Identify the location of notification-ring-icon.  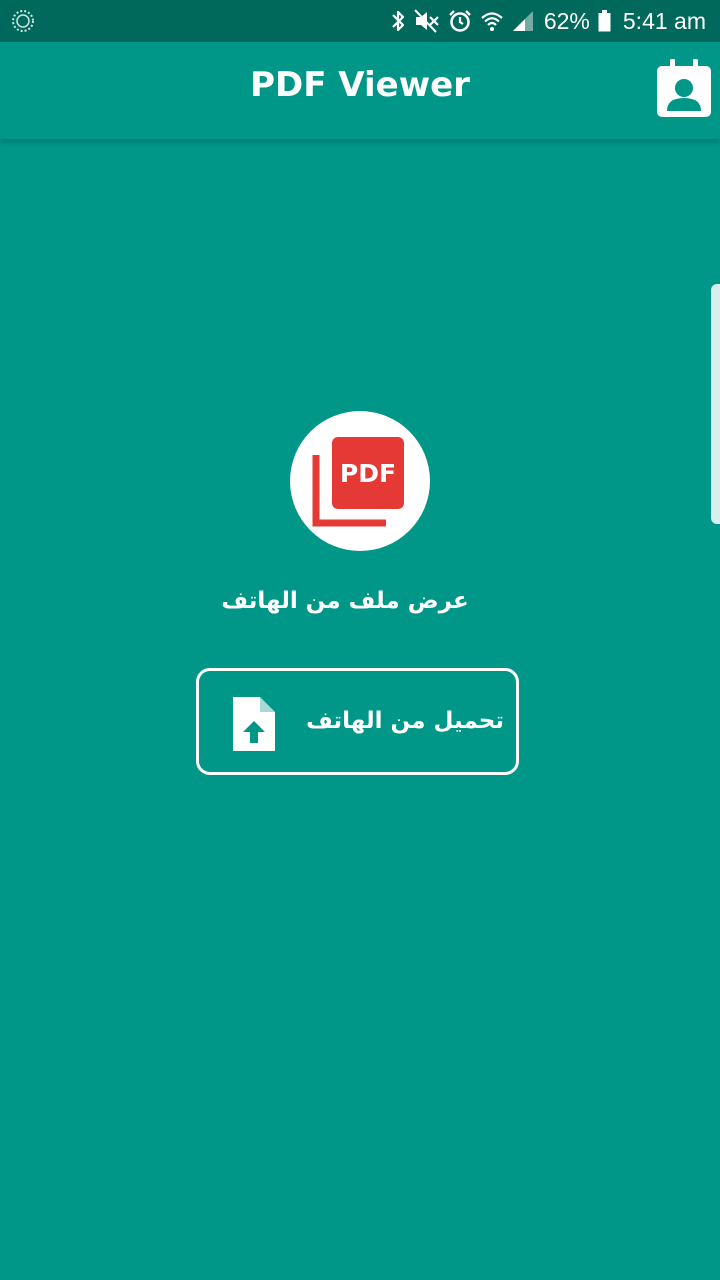
(23, 21).